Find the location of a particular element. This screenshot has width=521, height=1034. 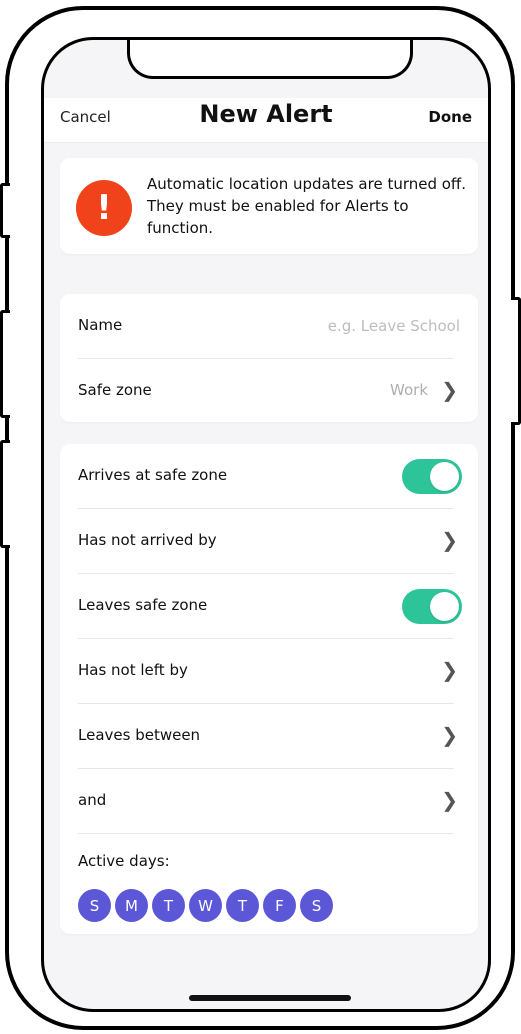

leaves-between-row: Leaves between ❯ is located at coordinates (269, 736).